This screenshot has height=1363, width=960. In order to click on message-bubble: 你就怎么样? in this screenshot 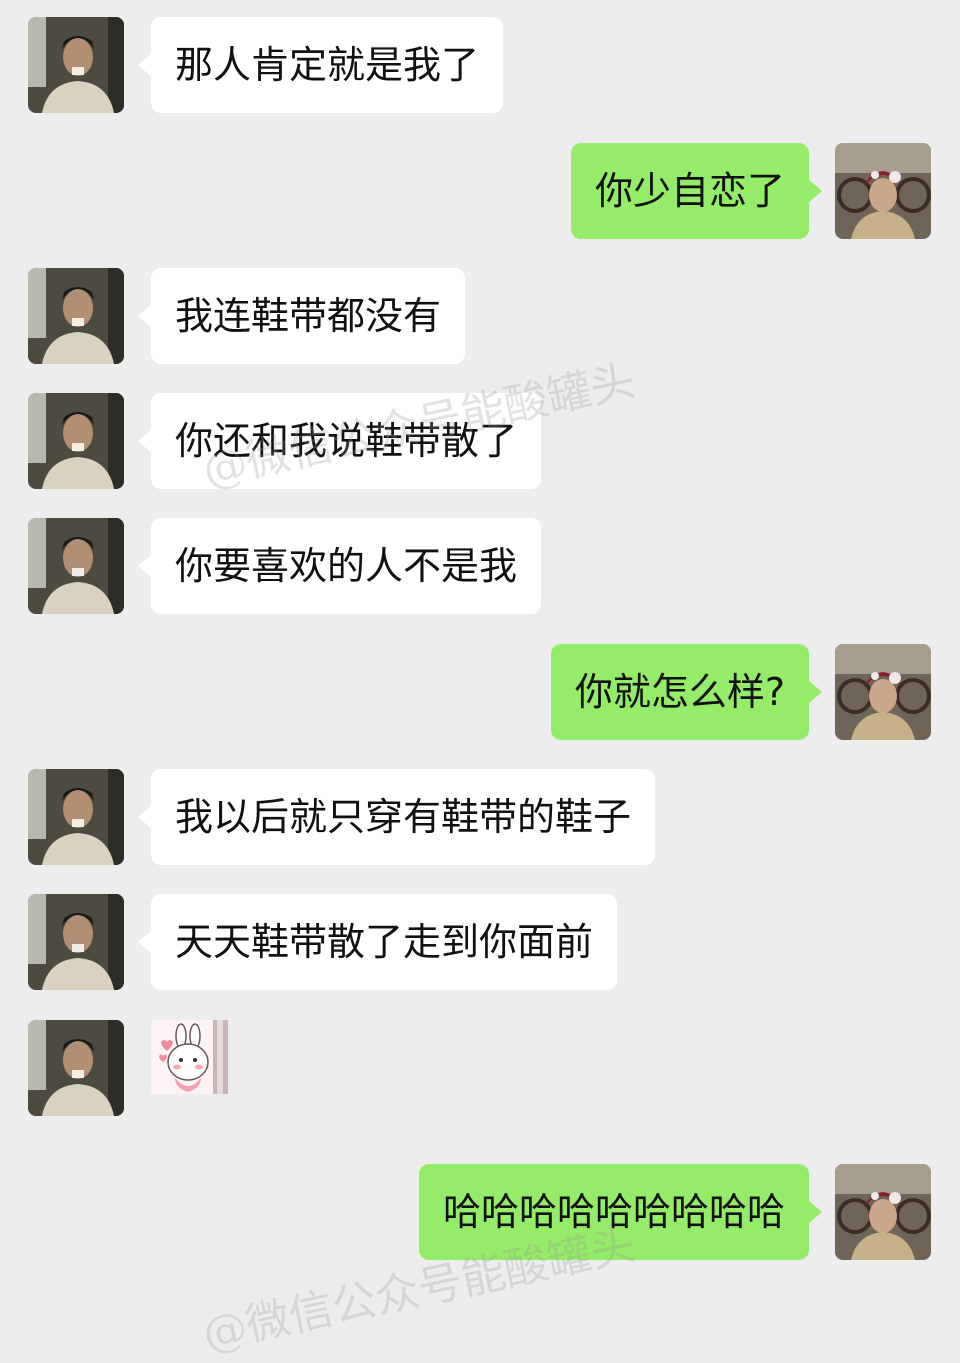, I will do `click(686, 692)`.